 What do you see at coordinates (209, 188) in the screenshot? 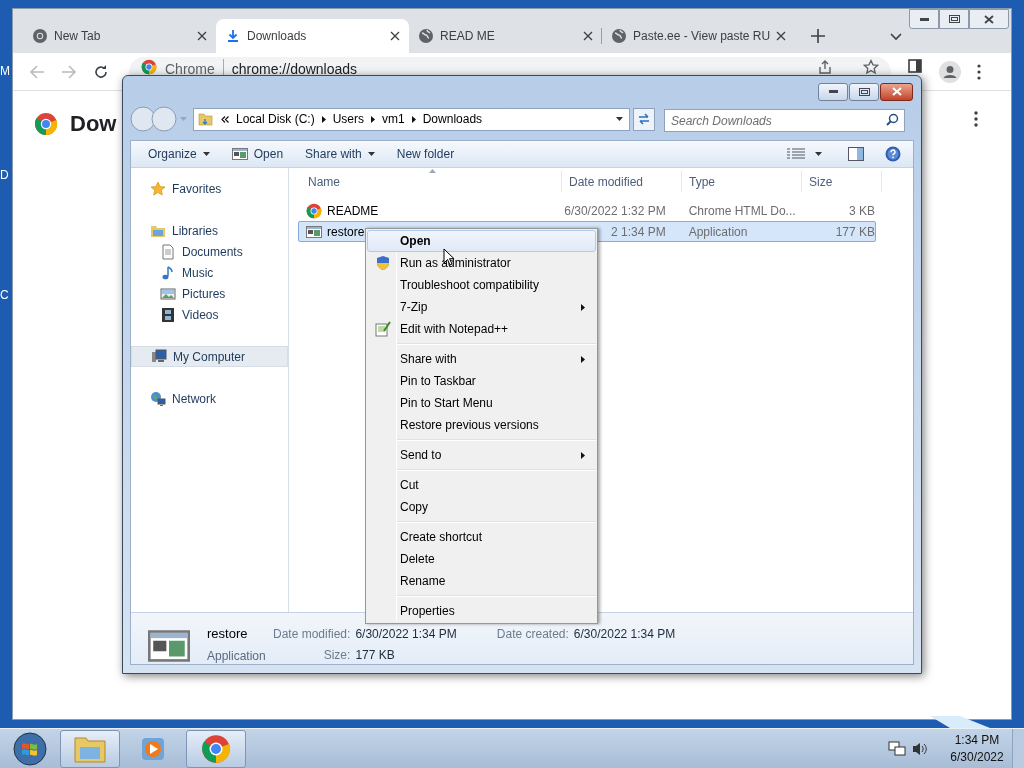
I see `nav-item: Favorites` at bounding box center [209, 188].